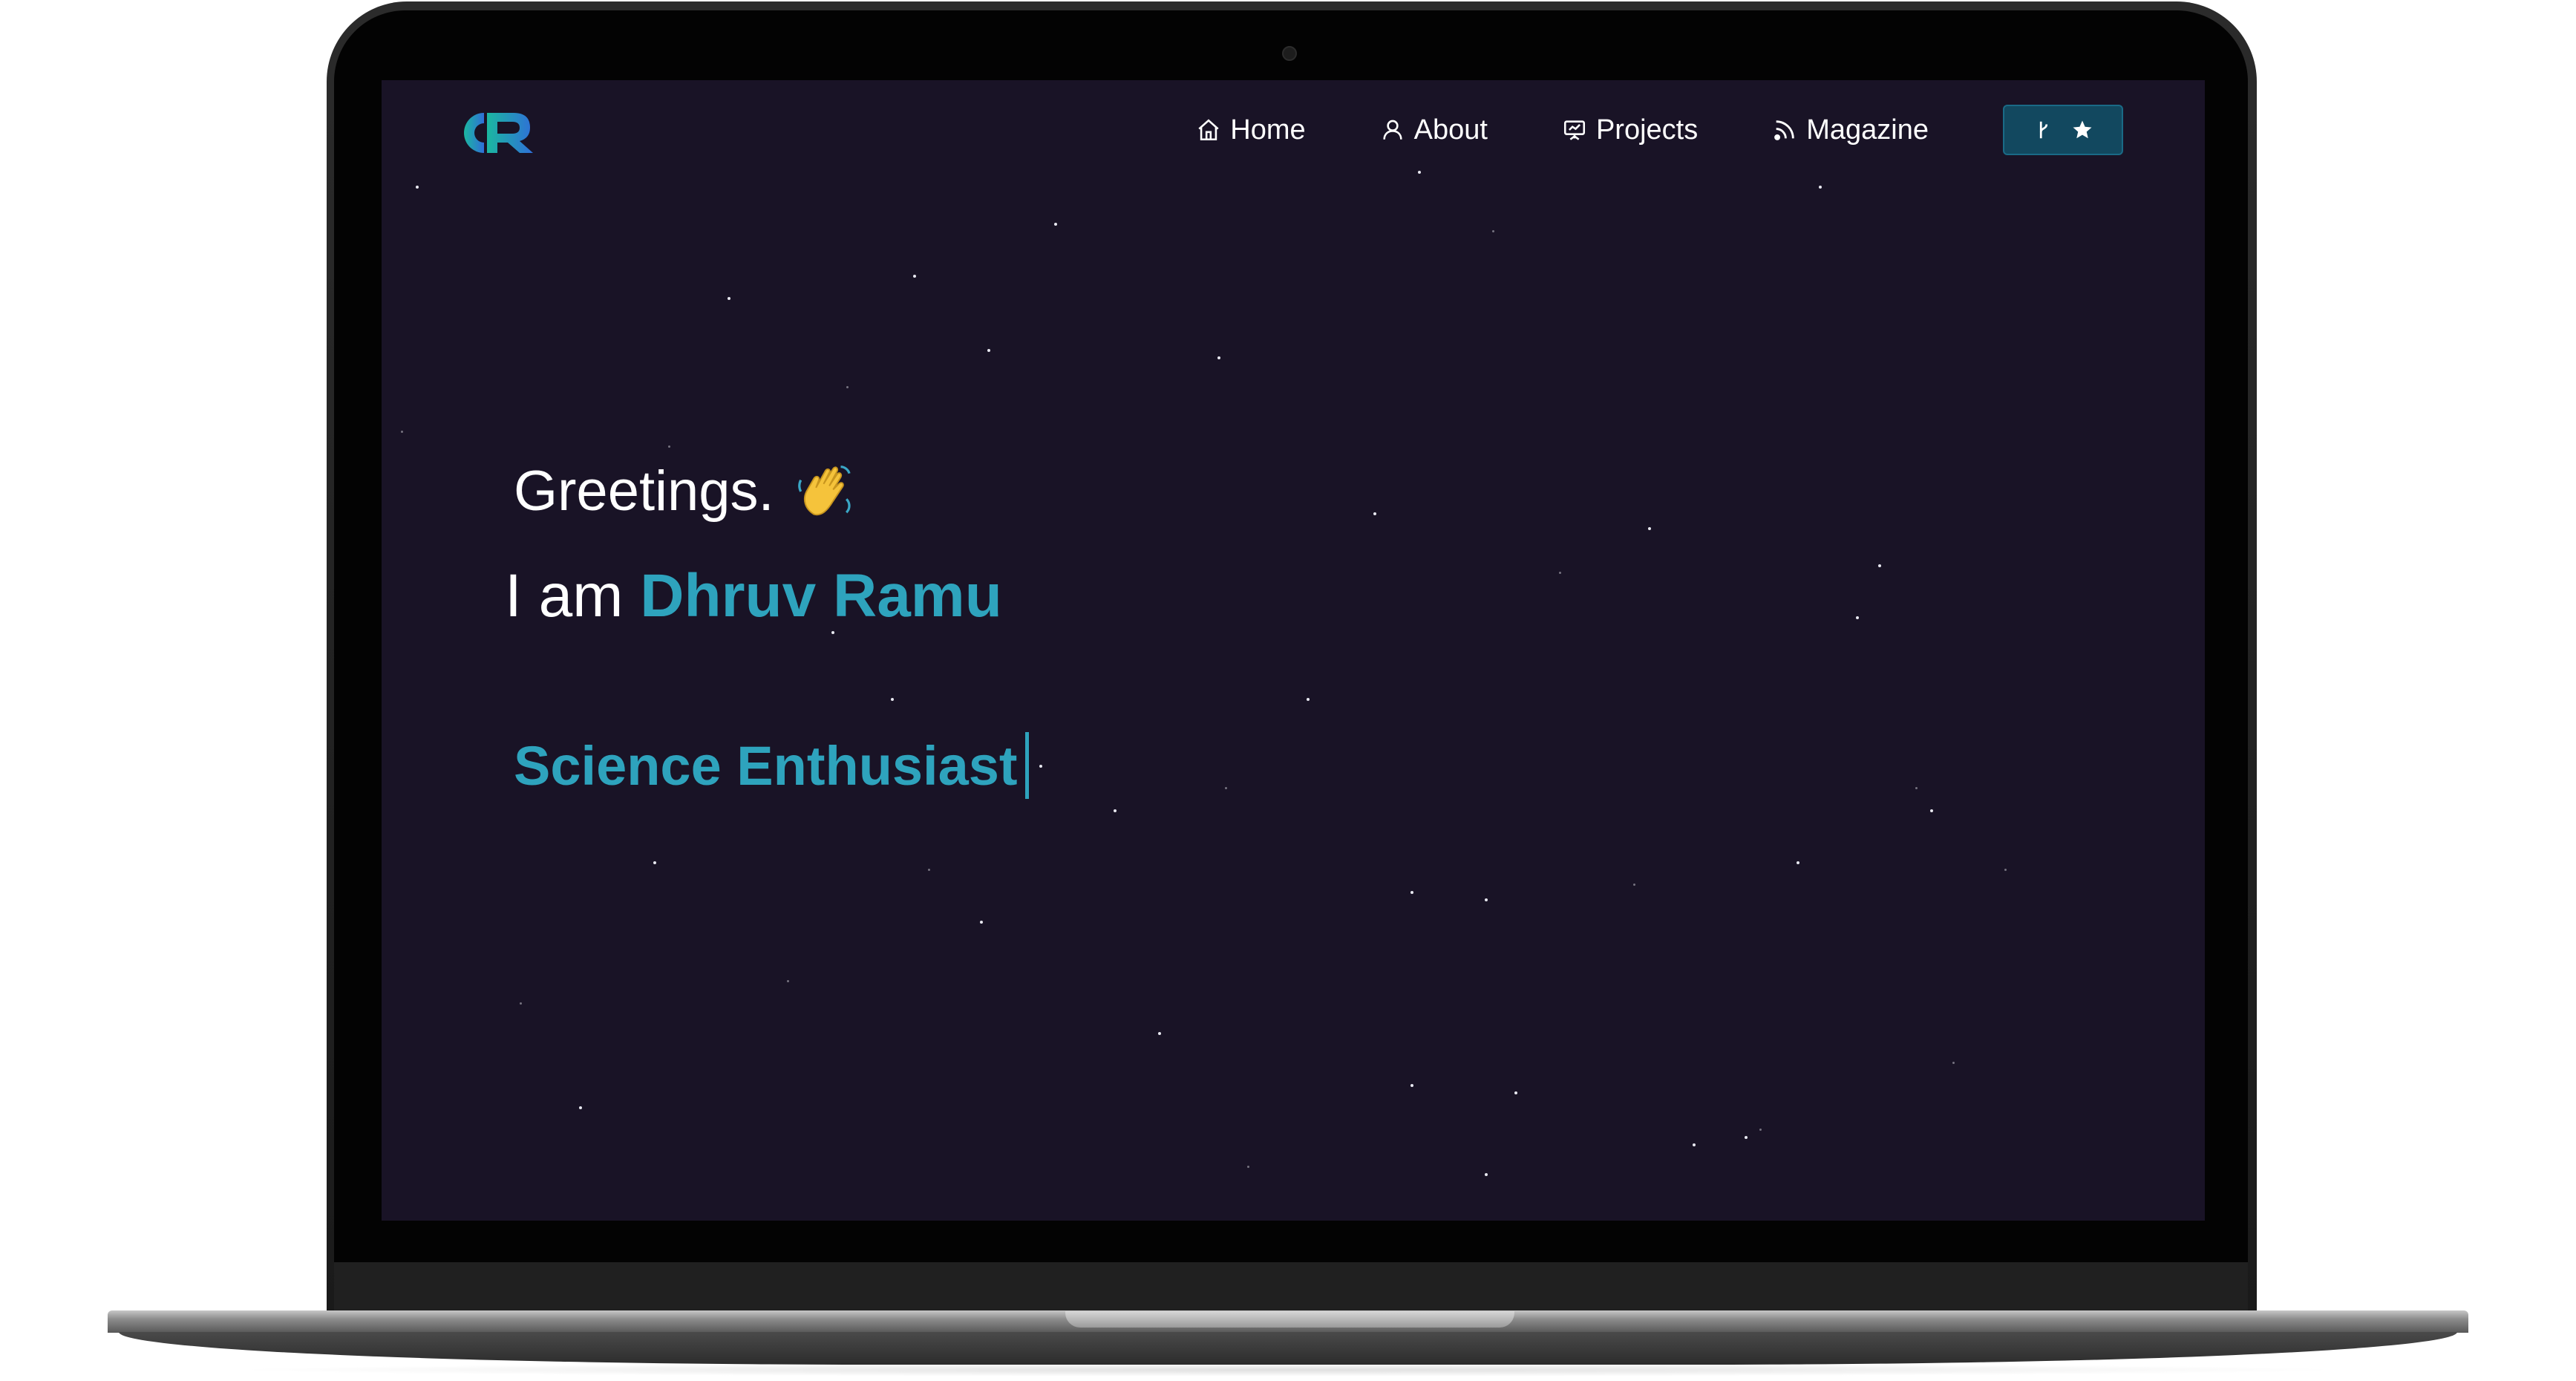 The image size is (2576, 1381). Describe the element at coordinates (1784, 130) in the screenshot. I see `rss-icon` at that location.